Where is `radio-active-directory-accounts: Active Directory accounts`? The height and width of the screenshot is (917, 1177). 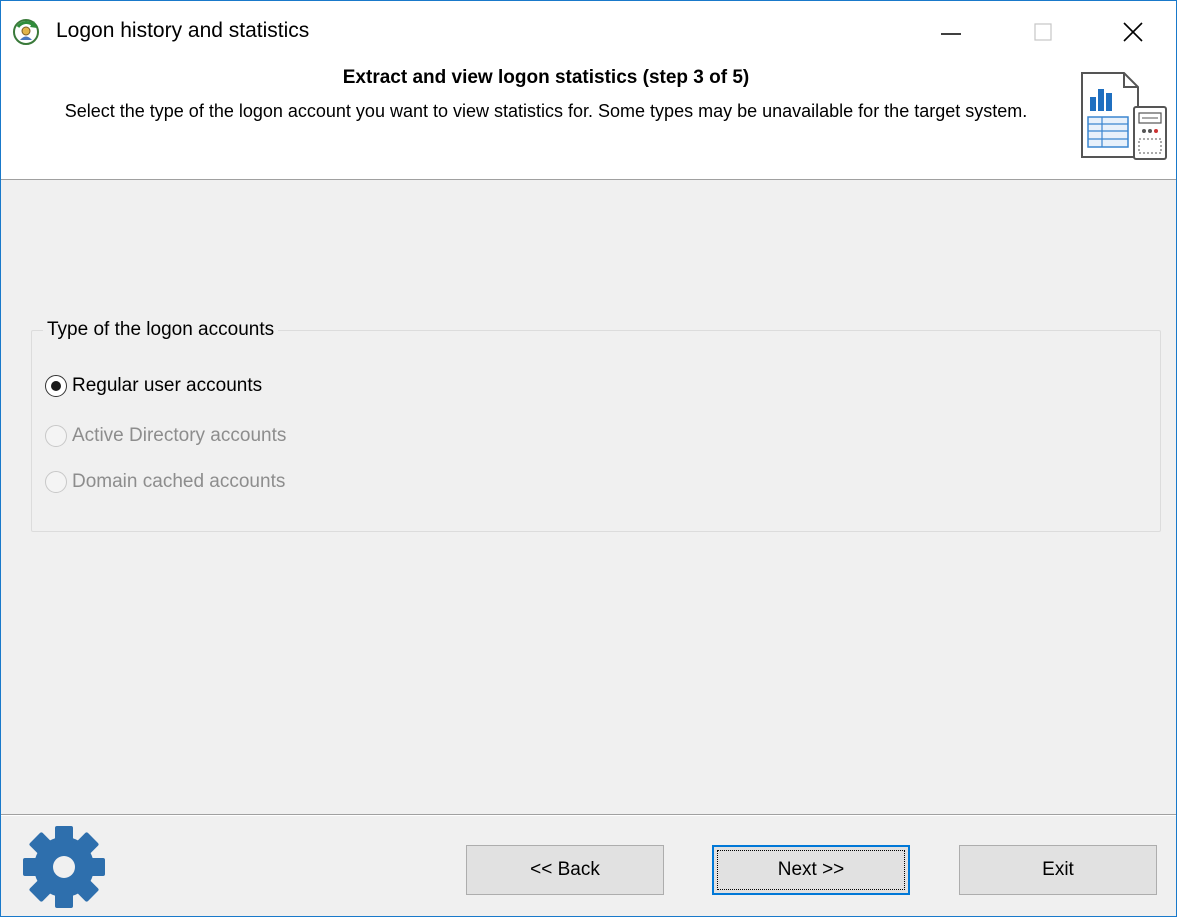
radio-active-directory-accounts: Active Directory accounts is located at coordinates (165, 436).